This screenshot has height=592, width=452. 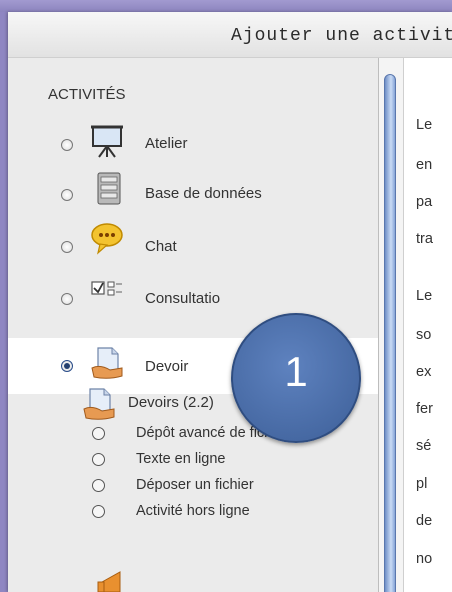 I want to click on description-text: de, so click(x=424, y=521).